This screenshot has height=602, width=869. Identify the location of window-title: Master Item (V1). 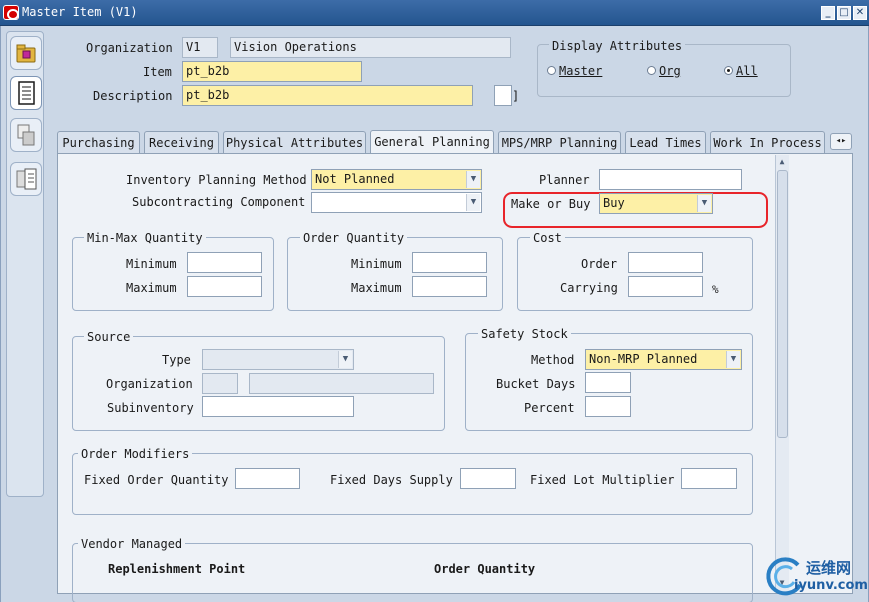
(80, 12).